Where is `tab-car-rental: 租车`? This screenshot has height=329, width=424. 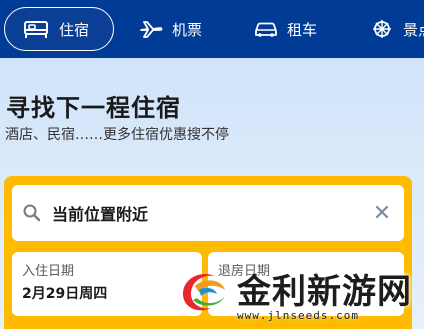 tab-car-rental: 租车 is located at coordinates (285, 29).